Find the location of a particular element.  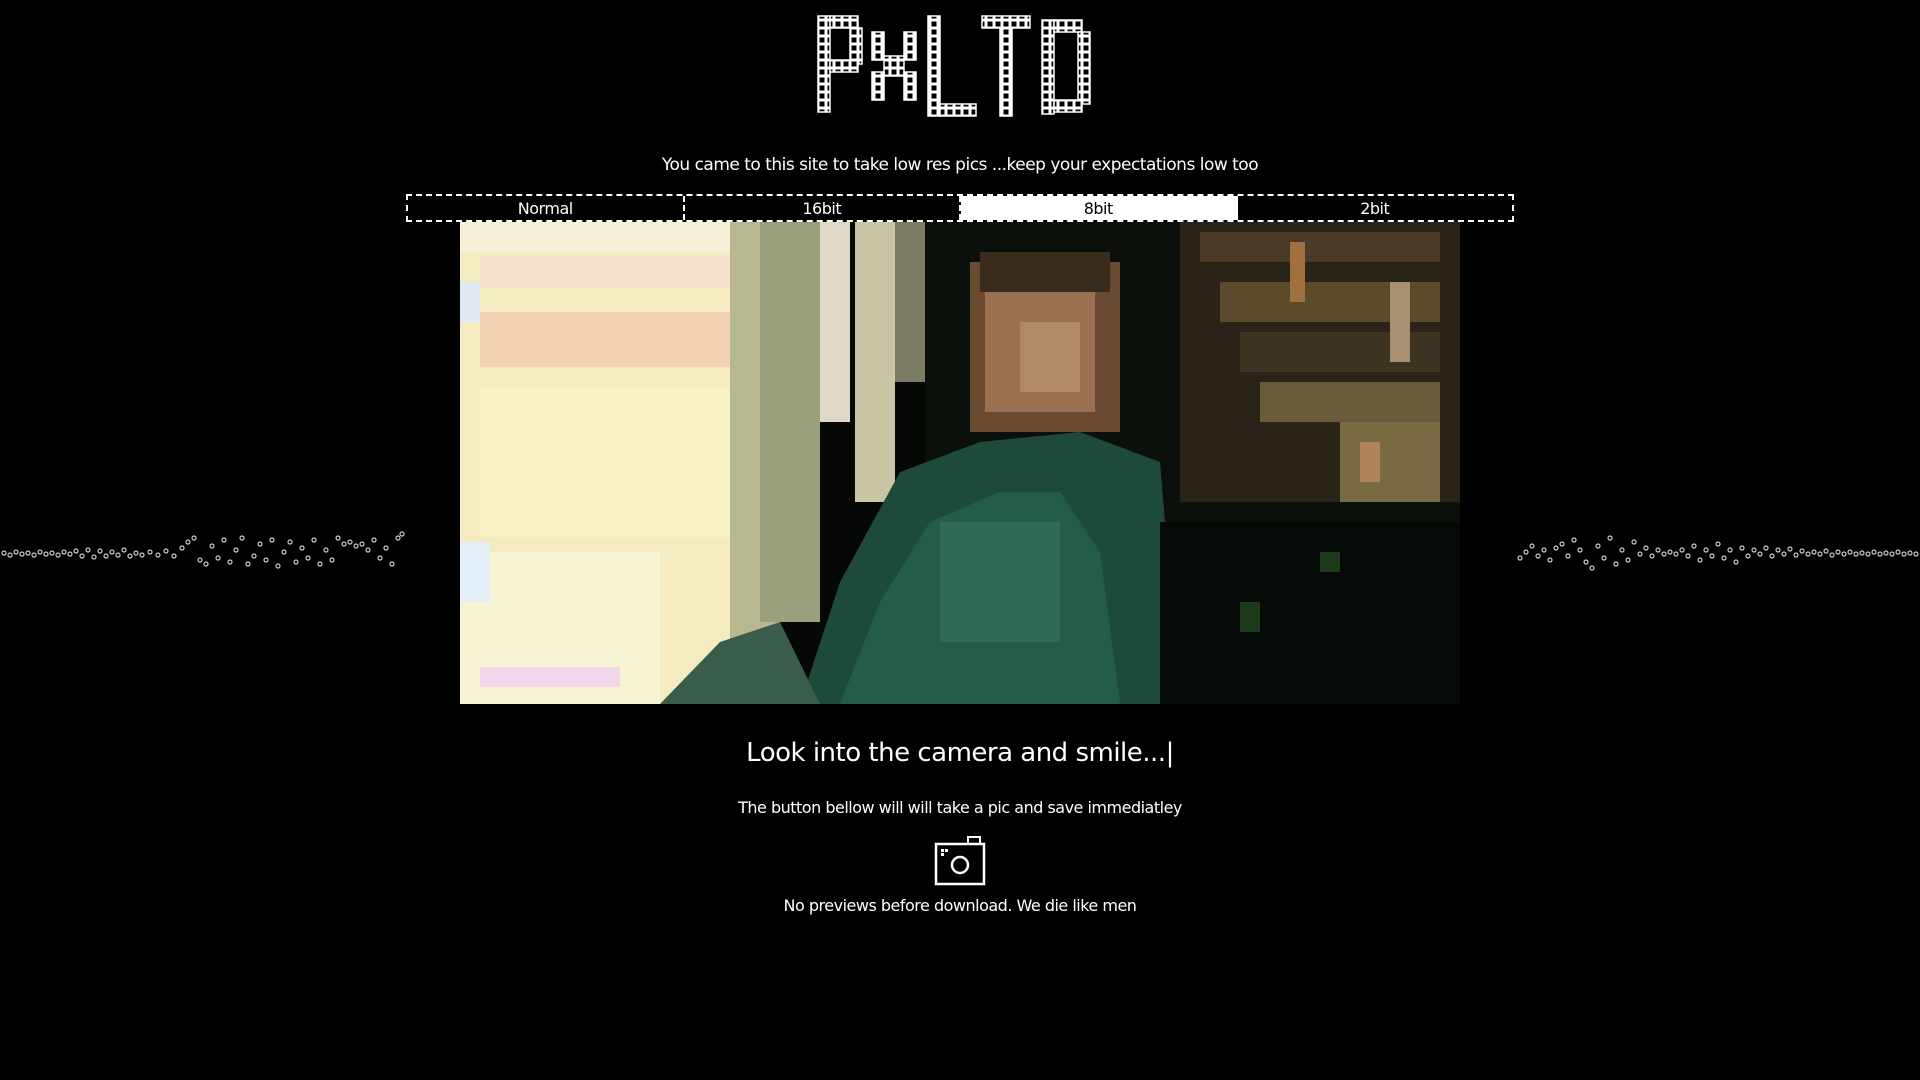

mode-tab-normal: Normal is located at coordinates (546, 208).